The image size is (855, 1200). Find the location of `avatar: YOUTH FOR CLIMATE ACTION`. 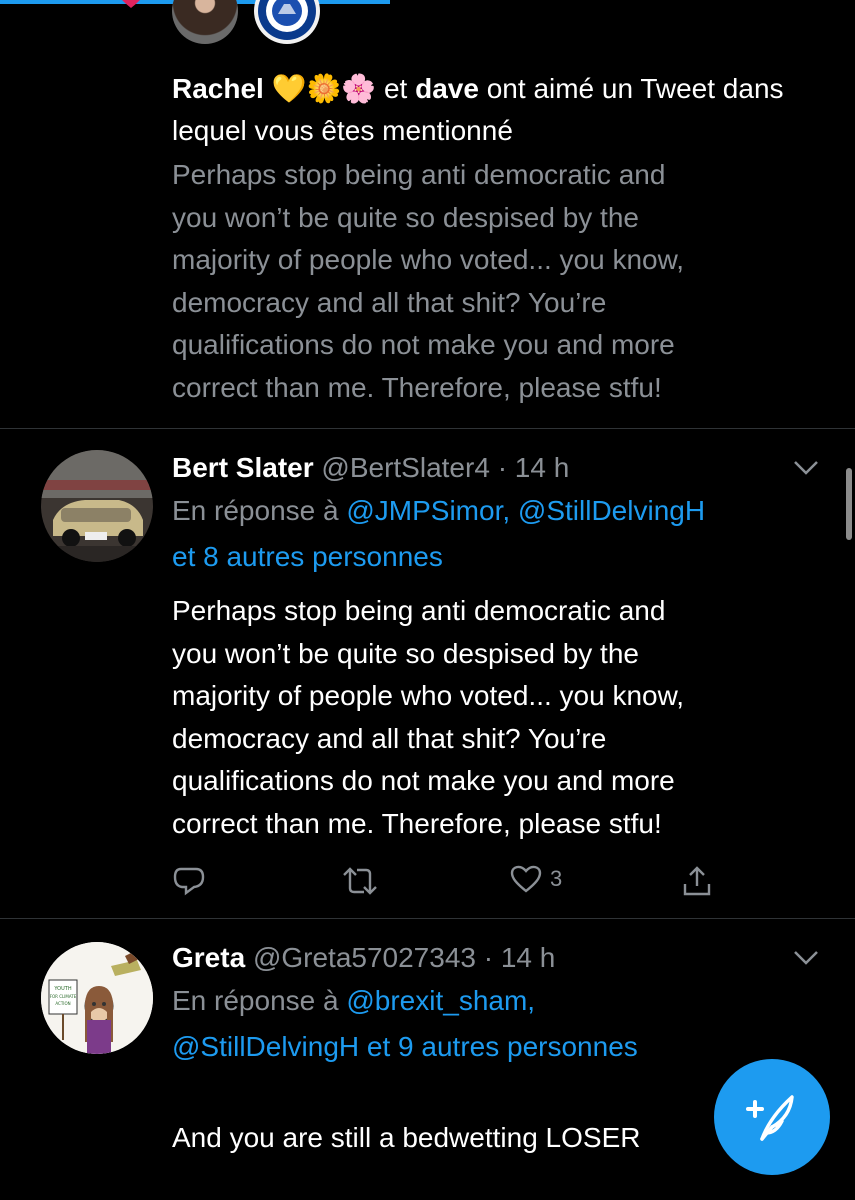

avatar: YOUTH FOR CLIMATE ACTION is located at coordinates (97, 998).